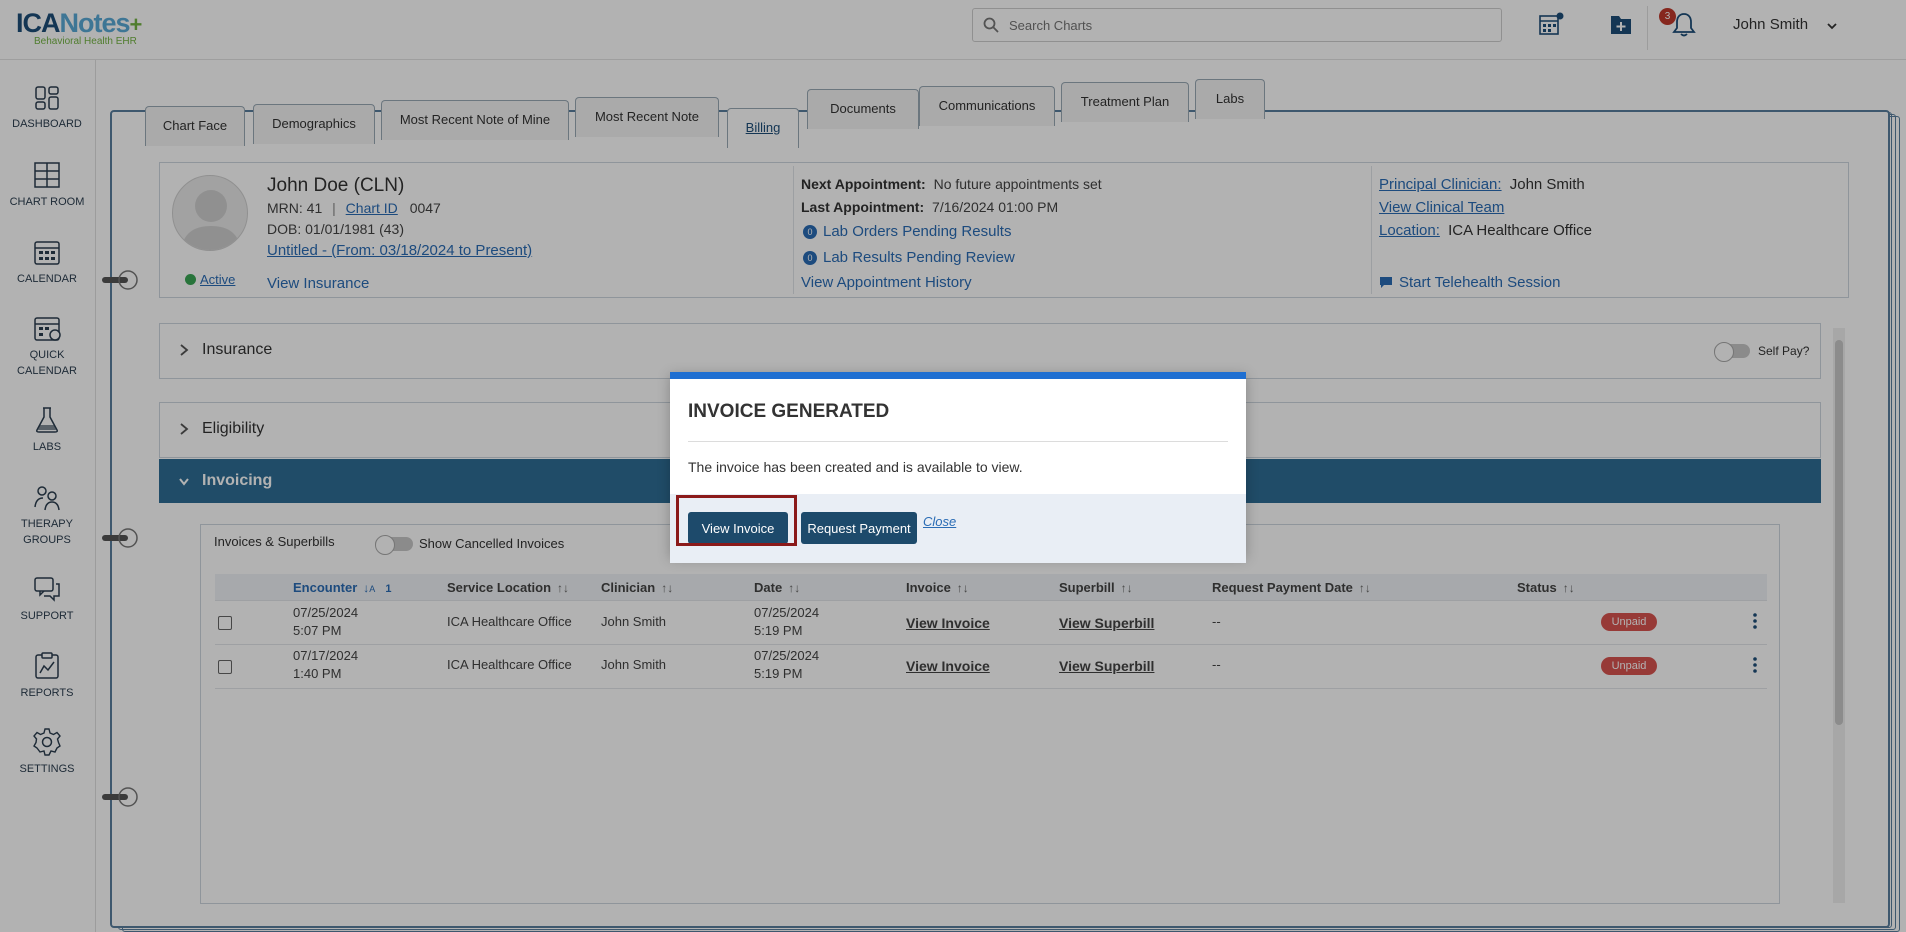 This screenshot has height=932, width=1906. Describe the element at coordinates (958, 441) in the screenshot. I see `dialog-divider` at that location.